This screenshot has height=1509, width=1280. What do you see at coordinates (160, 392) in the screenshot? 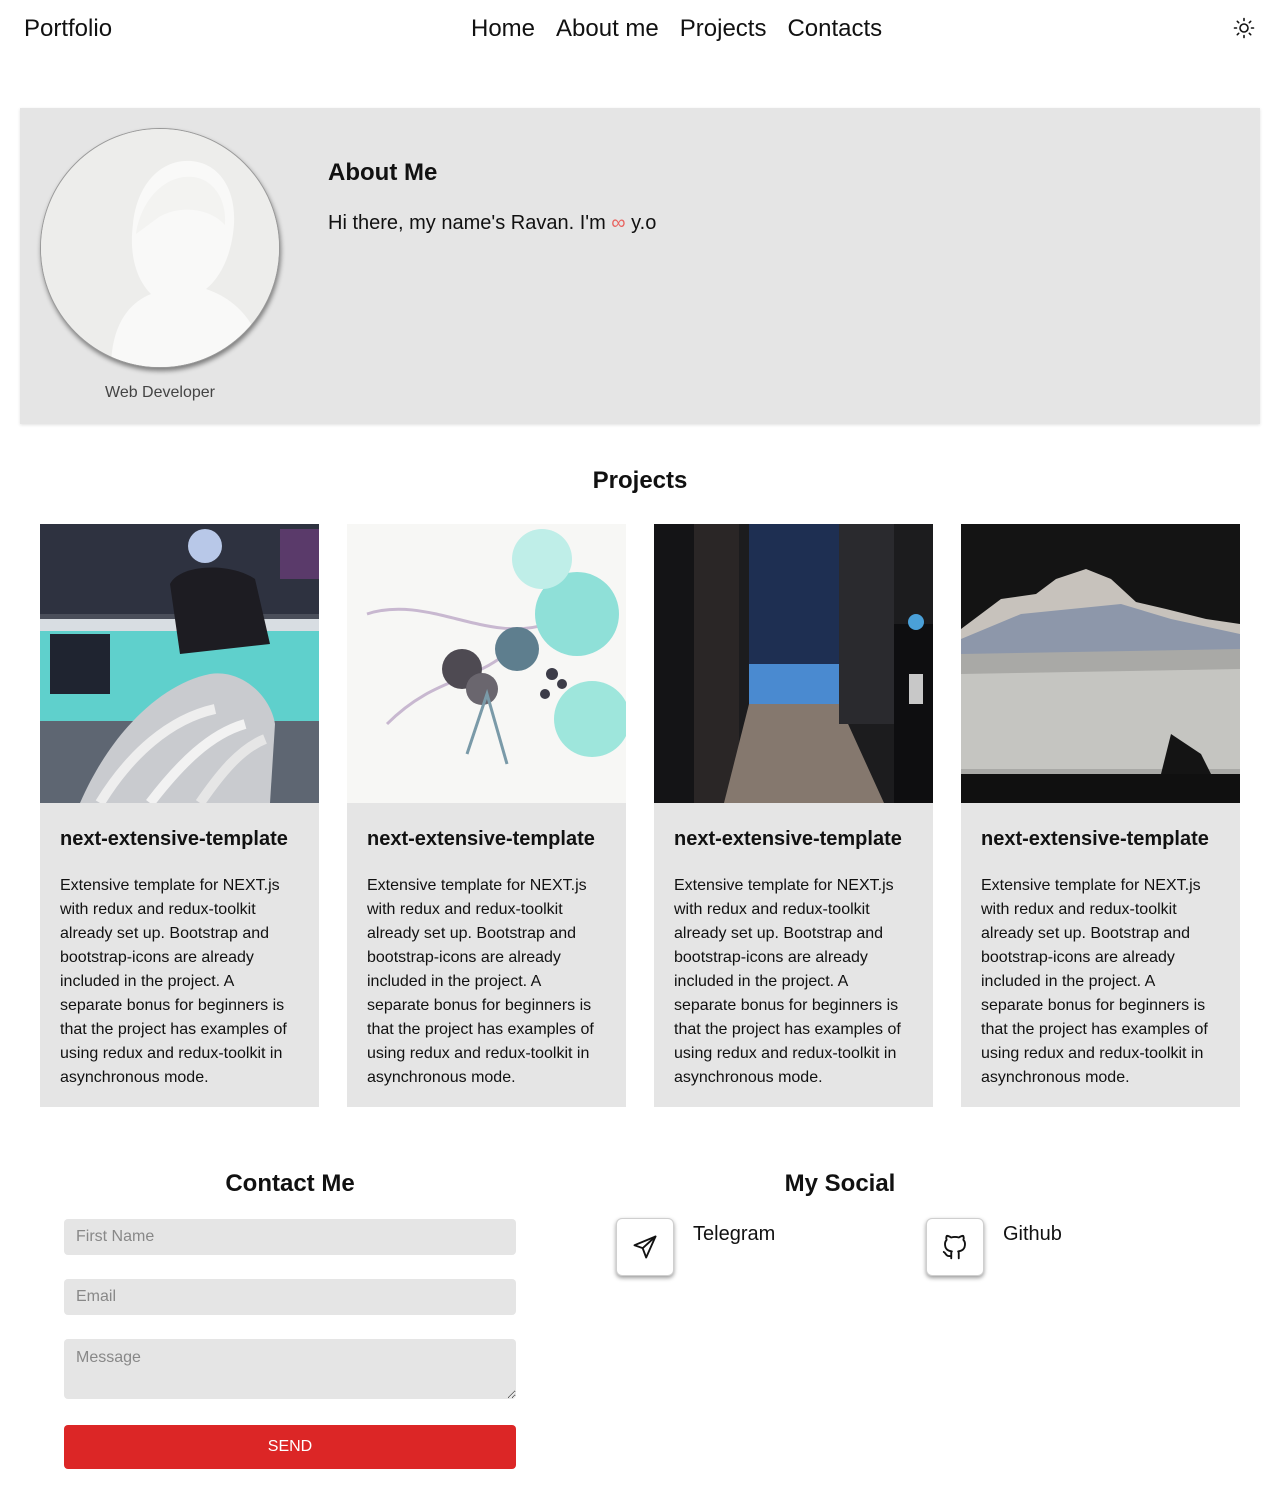
I see `role-label: Web Developer` at bounding box center [160, 392].